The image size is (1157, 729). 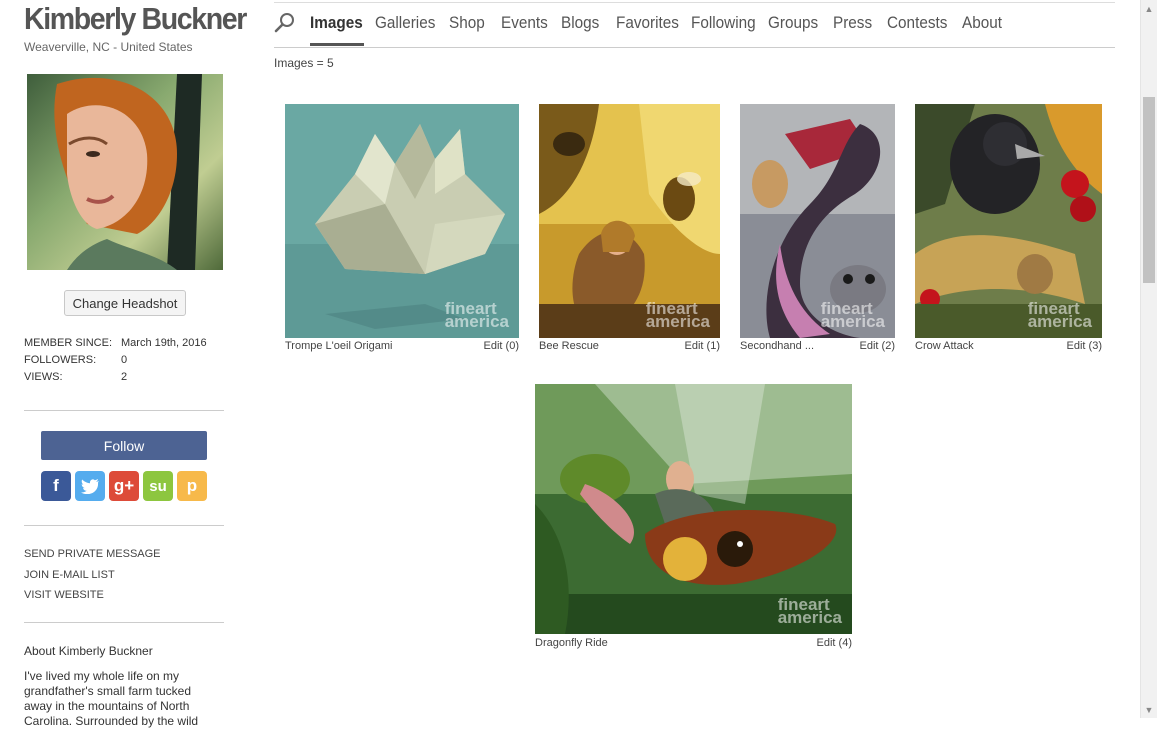 I want to click on tab-groups: Groups, so click(x=793, y=23).